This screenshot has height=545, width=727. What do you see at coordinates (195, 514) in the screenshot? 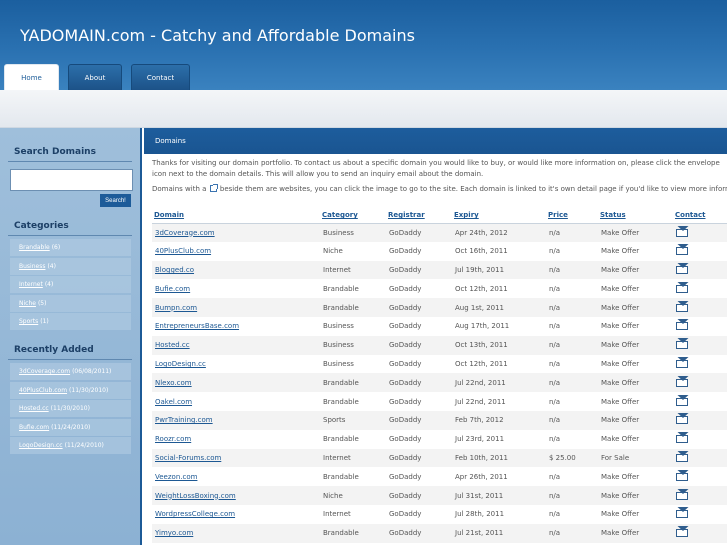
I see `domain-link: WordpressCollege.com` at bounding box center [195, 514].